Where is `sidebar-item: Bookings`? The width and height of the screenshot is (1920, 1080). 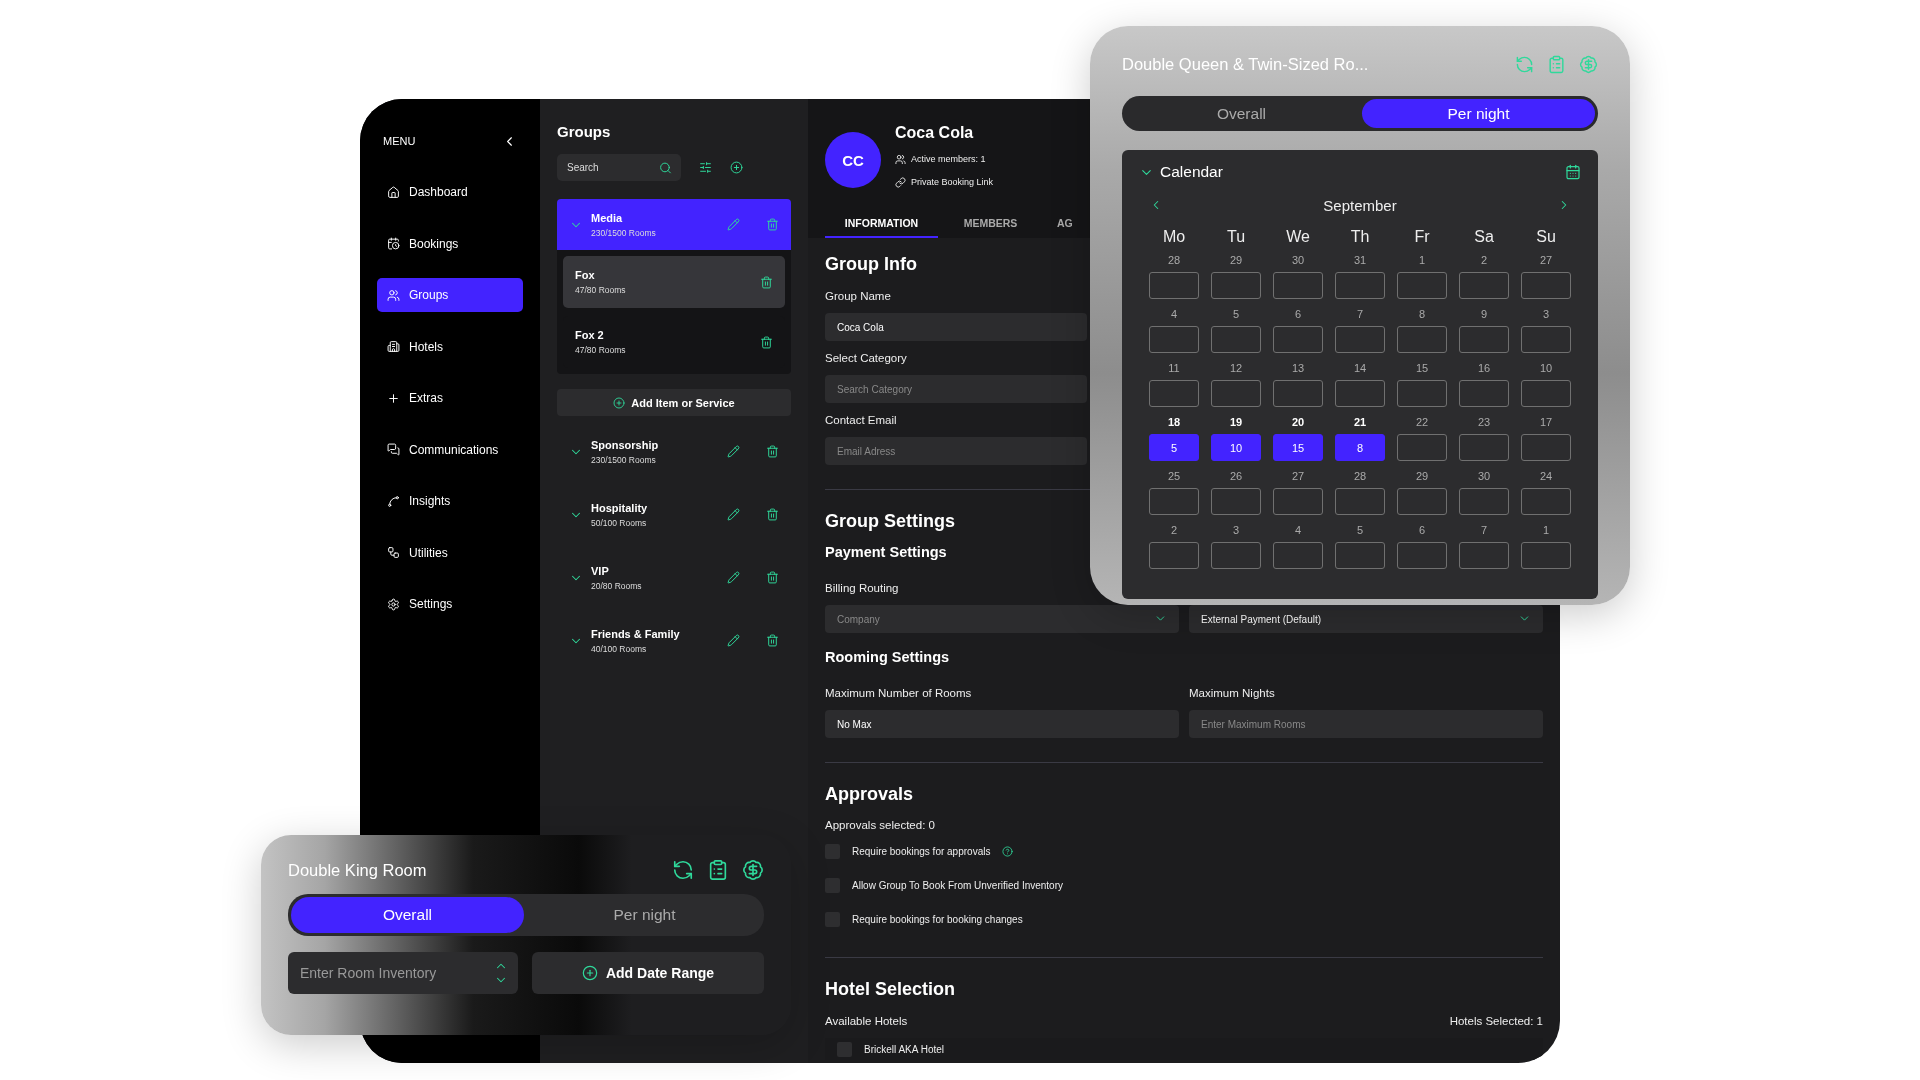 sidebar-item: Bookings is located at coordinates (450, 243).